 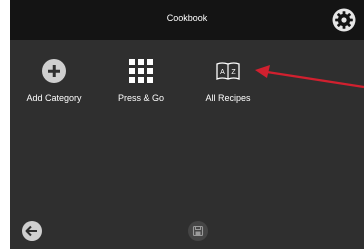 What do you see at coordinates (141, 71) in the screenshot?
I see `grid-icon` at bounding box center [141, 71].